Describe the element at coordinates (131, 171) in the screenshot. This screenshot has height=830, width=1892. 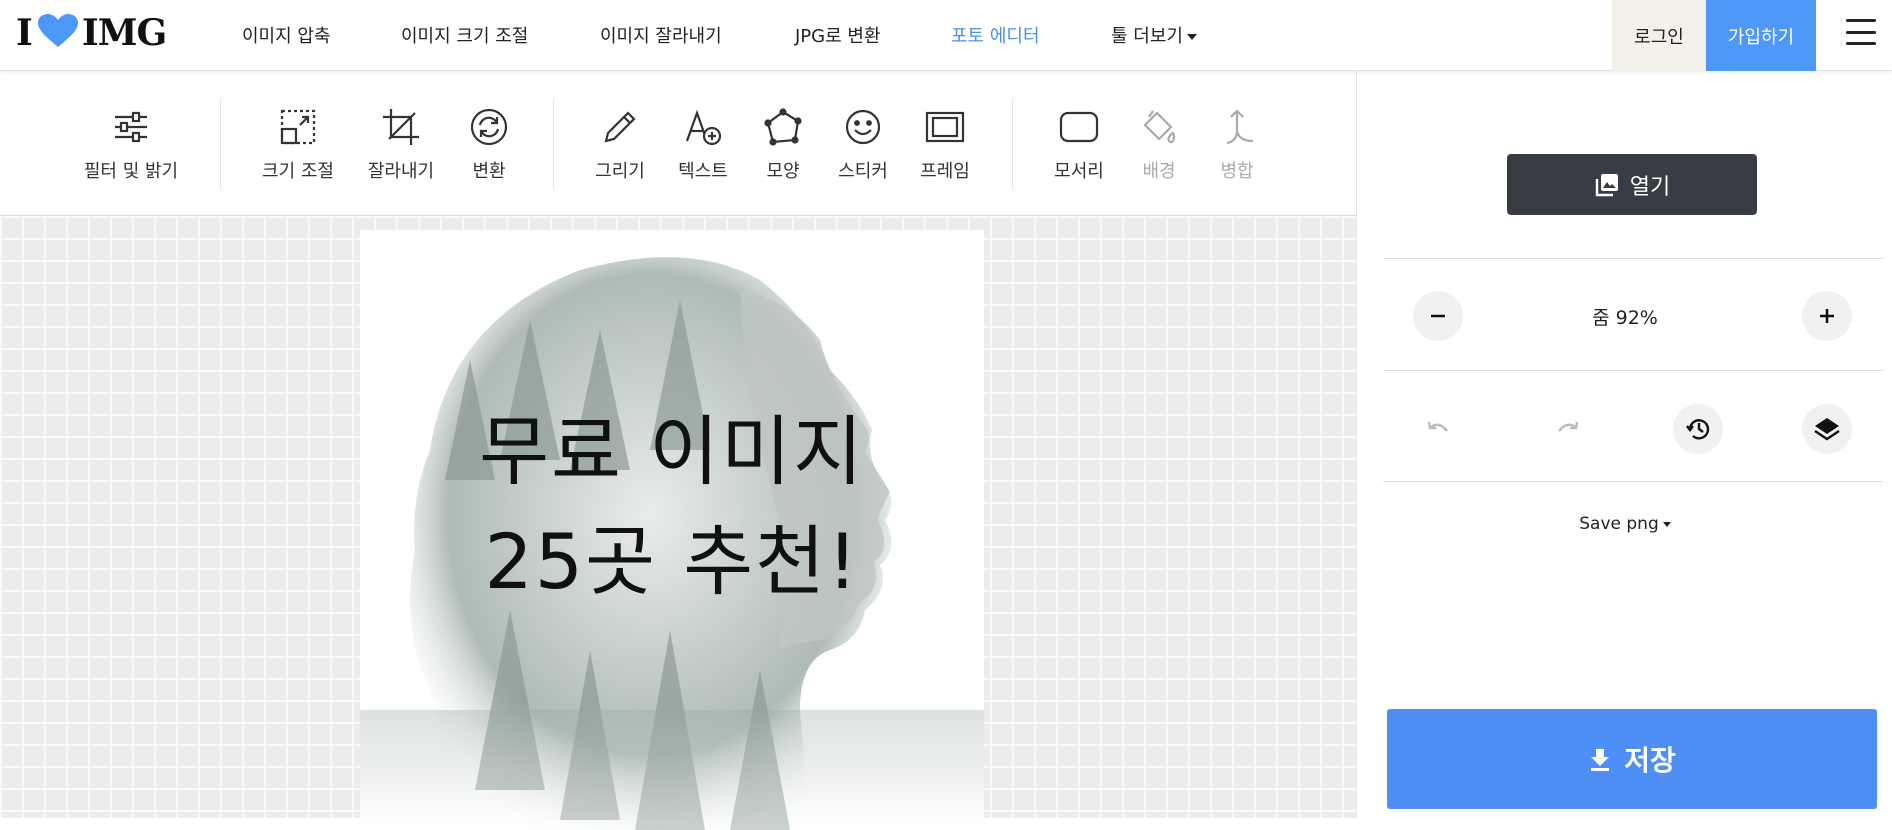
I see `tool-filters-label: 필터 및 밝기` at that location.